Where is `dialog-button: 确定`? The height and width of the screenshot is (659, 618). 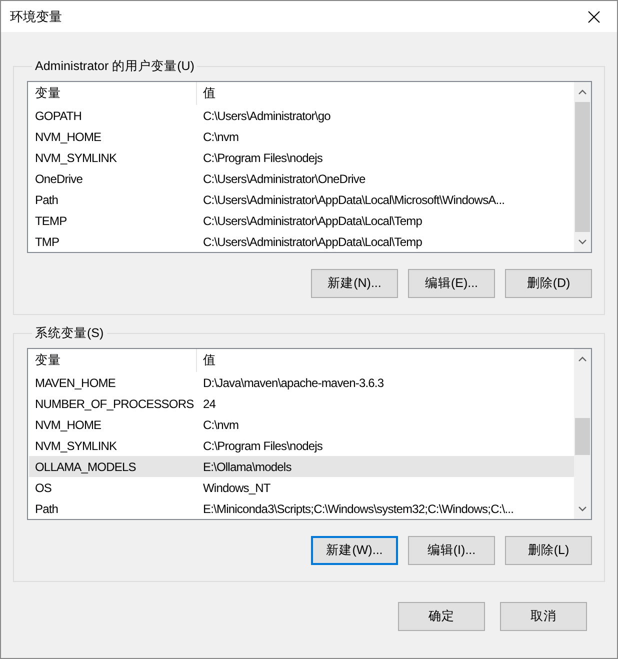
dialog-button: 确定 is located at coordinates (441, 616).